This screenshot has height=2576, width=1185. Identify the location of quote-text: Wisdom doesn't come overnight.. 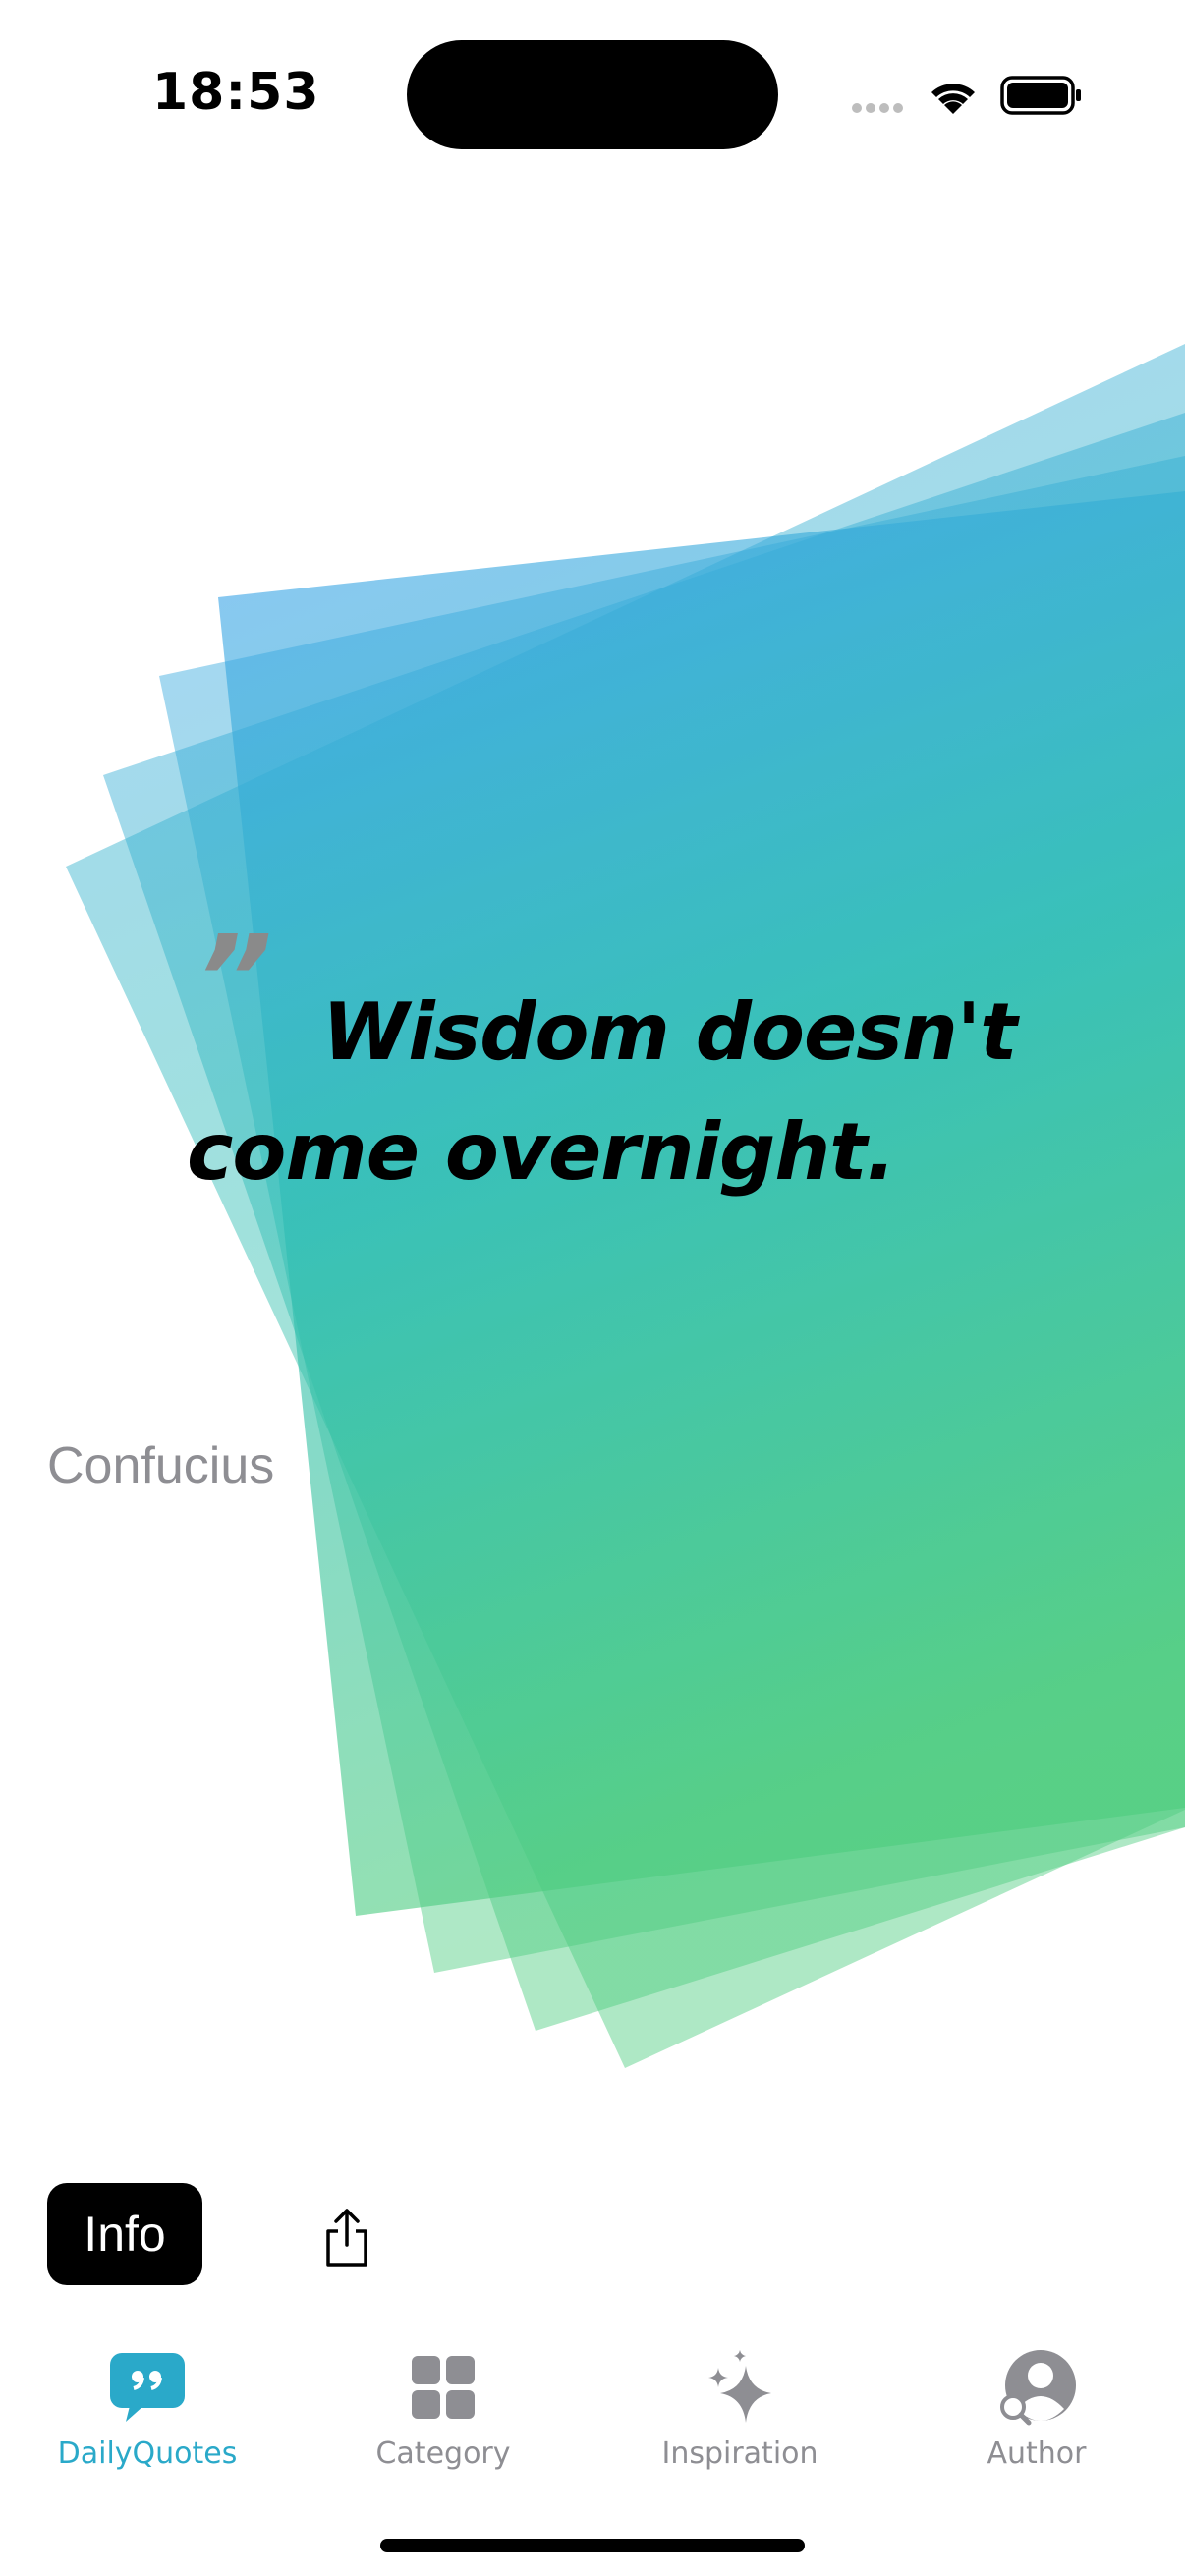
(602, 1092).